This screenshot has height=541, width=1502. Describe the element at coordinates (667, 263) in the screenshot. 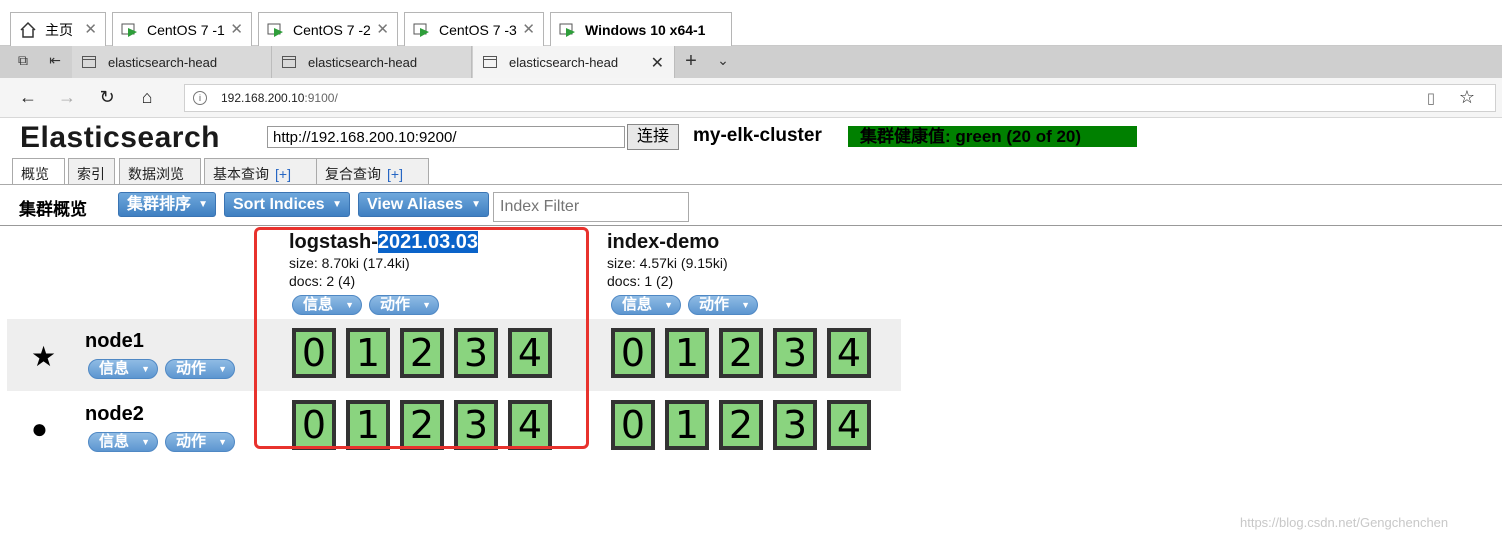

I see `index-size: size: 4.57ki (9.15ki)` at that location.